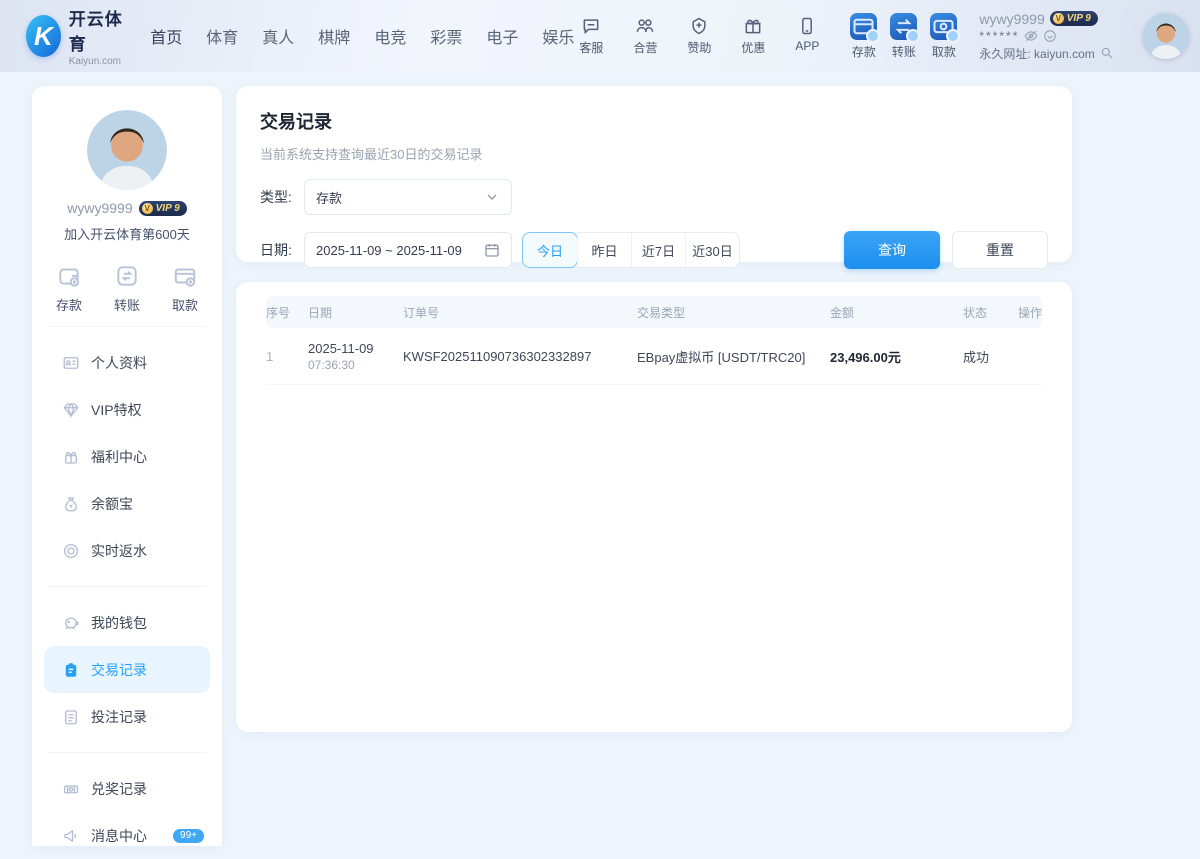 The image size is (1200, 859). What do you see at coordinates (658, 250) in the screenshot?
I see `quick-range-button: 近7日` at bounding box center [658, 250].